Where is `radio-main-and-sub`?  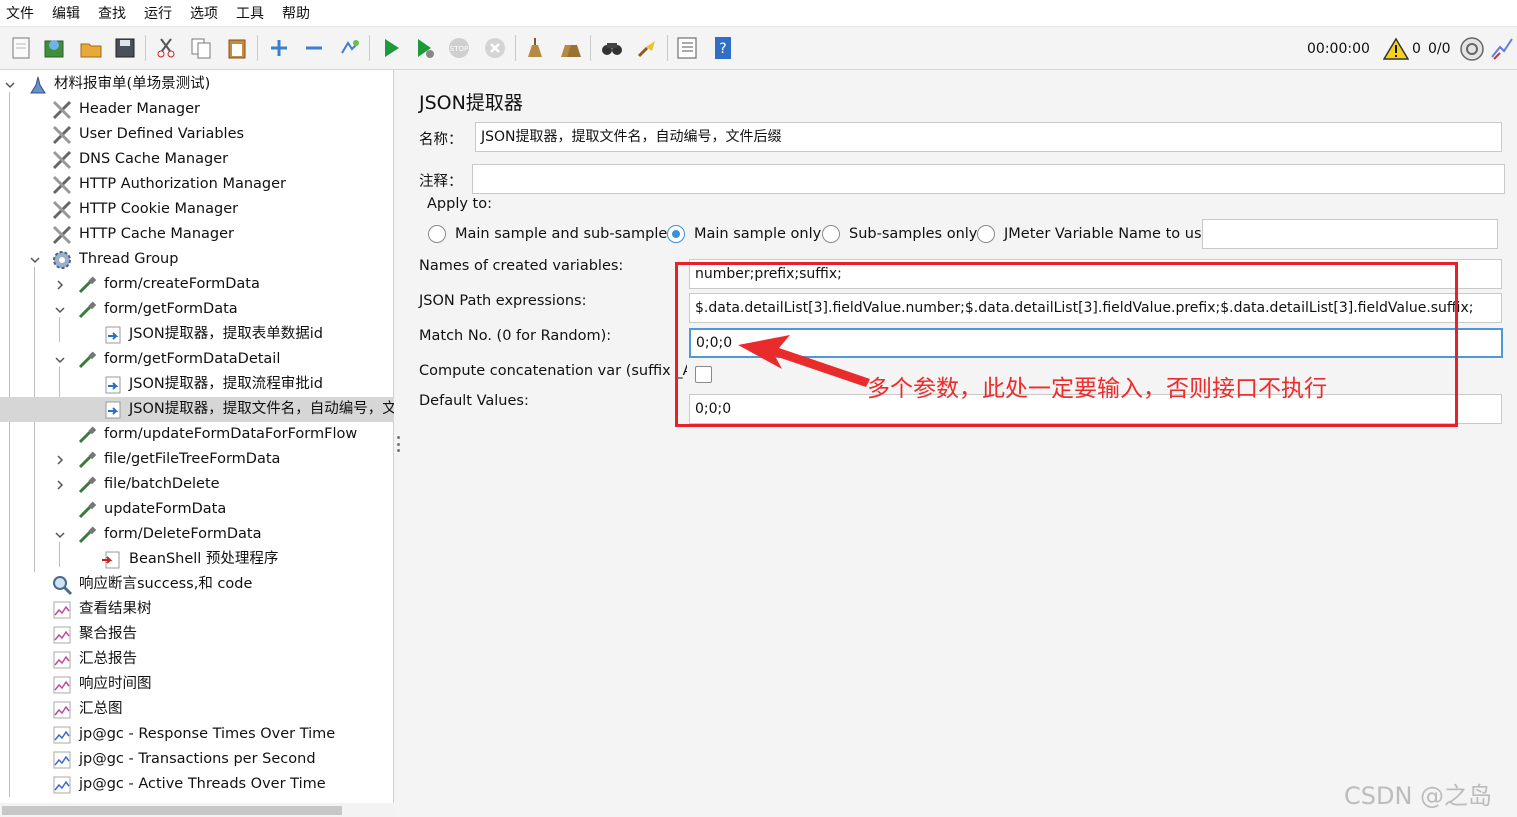 radio-main-and-sub is located at coordinates (437, 234).